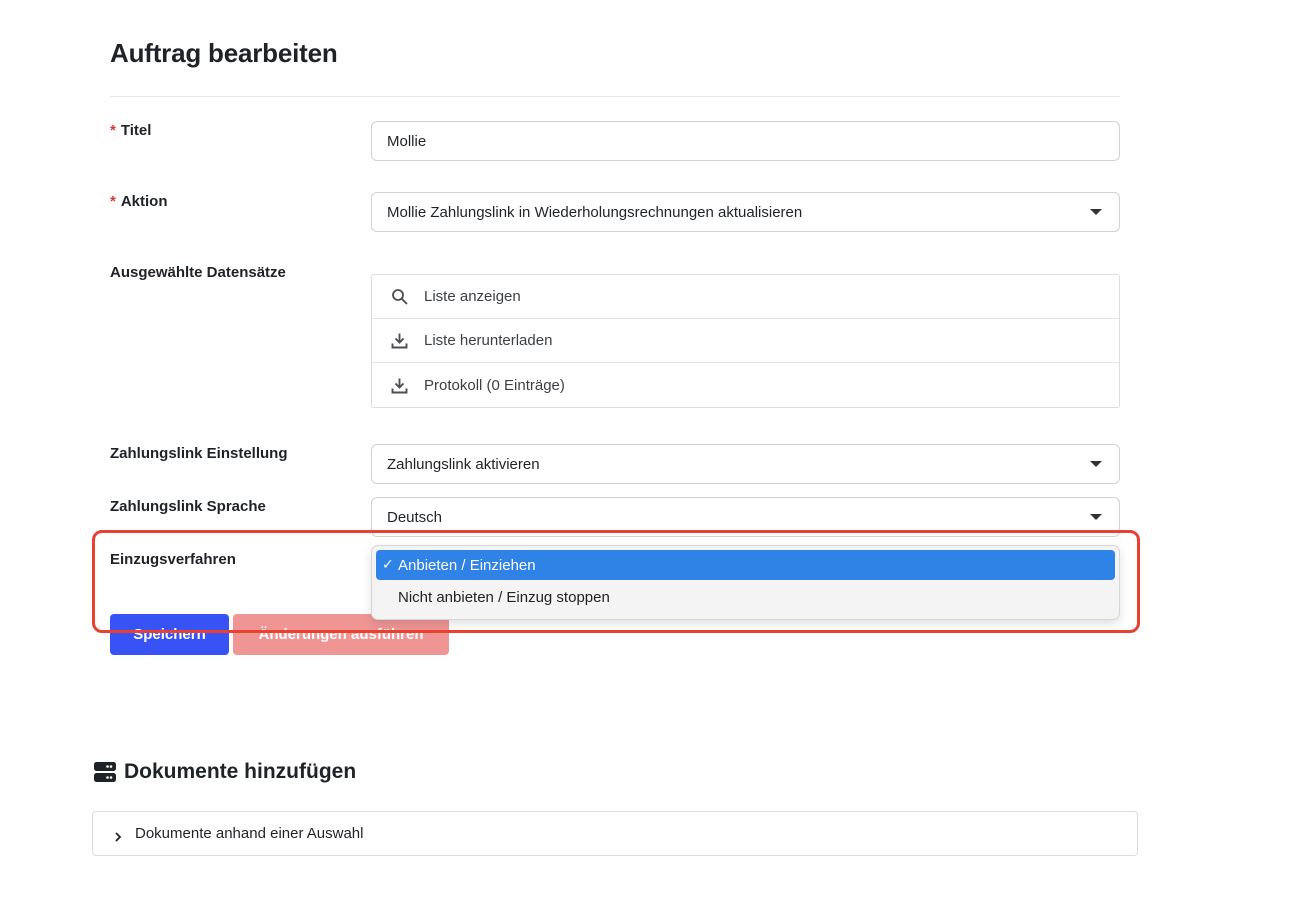 This screenshot has height=919, width=1308. I want to click on titel-input: Mollie, so click(745, 141).